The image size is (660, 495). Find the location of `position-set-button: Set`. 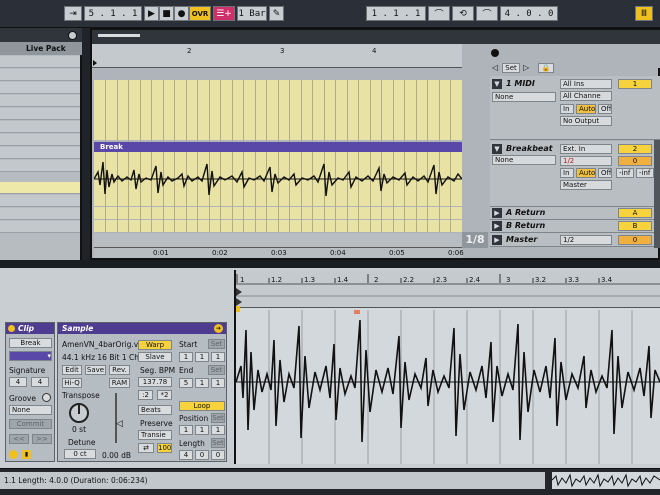

position-set-button: Set is located at coordinates (218, 418).